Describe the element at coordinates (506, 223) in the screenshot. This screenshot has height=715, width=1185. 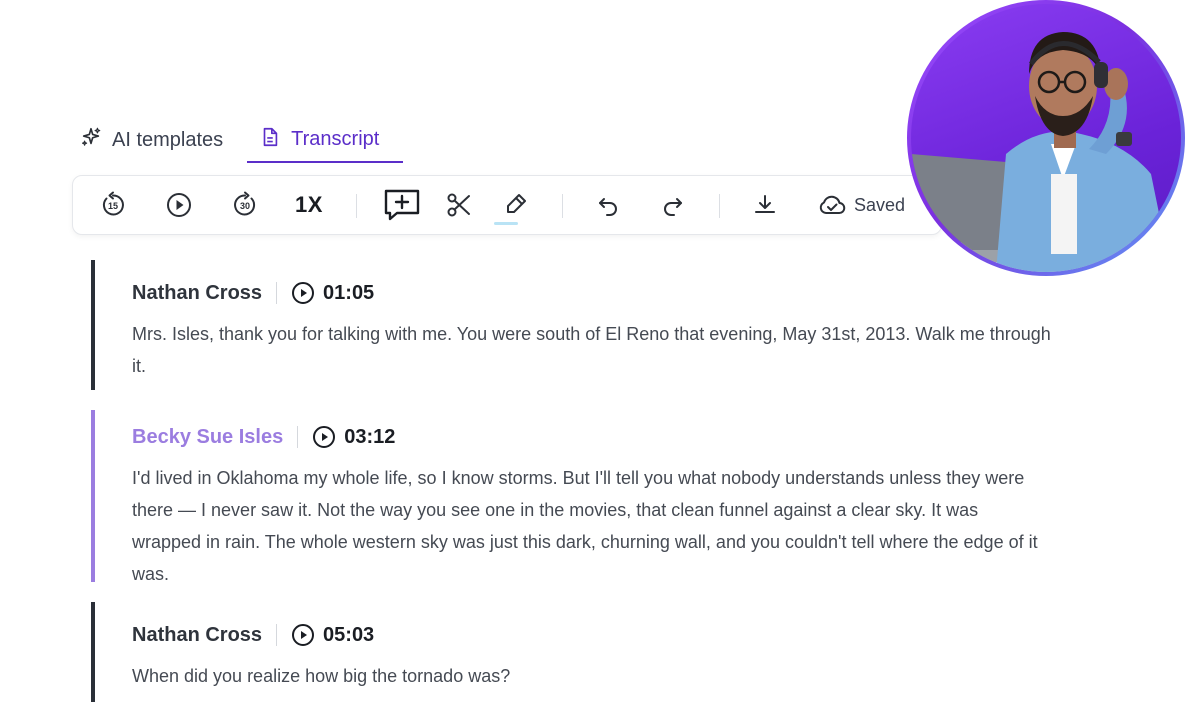
I see `highlight-color-swatch` at that location.